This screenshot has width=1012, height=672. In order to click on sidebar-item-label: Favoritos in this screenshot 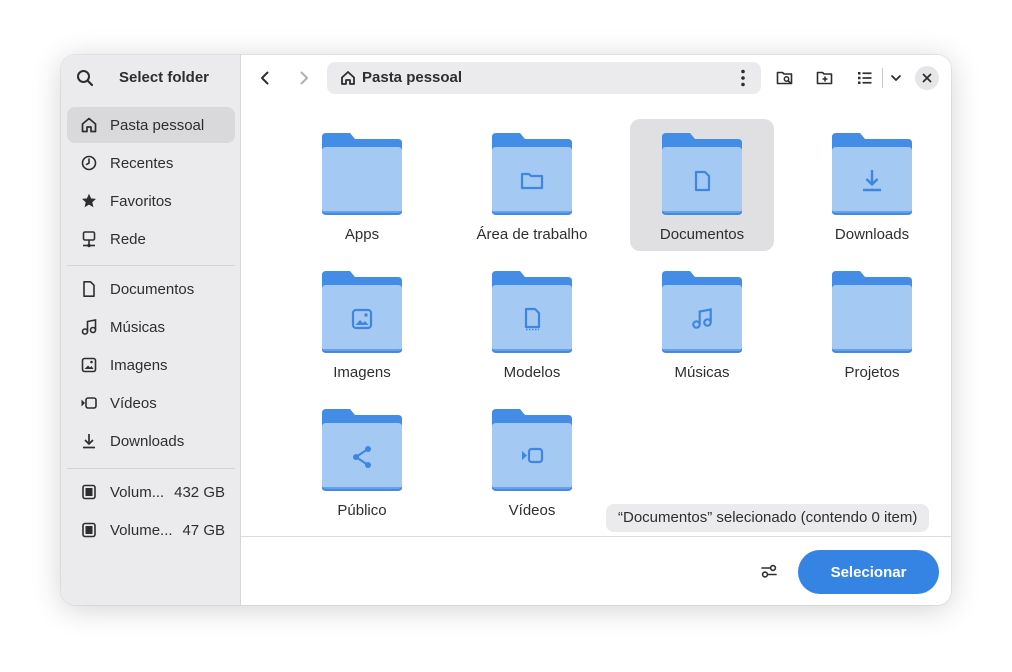, I will do `click(141, 201)`.